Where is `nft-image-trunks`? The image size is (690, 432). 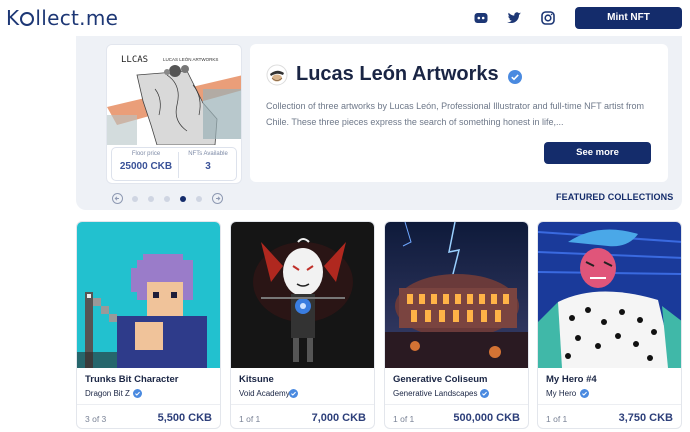 nft-image-trunks is located at coordinates (148, 295).